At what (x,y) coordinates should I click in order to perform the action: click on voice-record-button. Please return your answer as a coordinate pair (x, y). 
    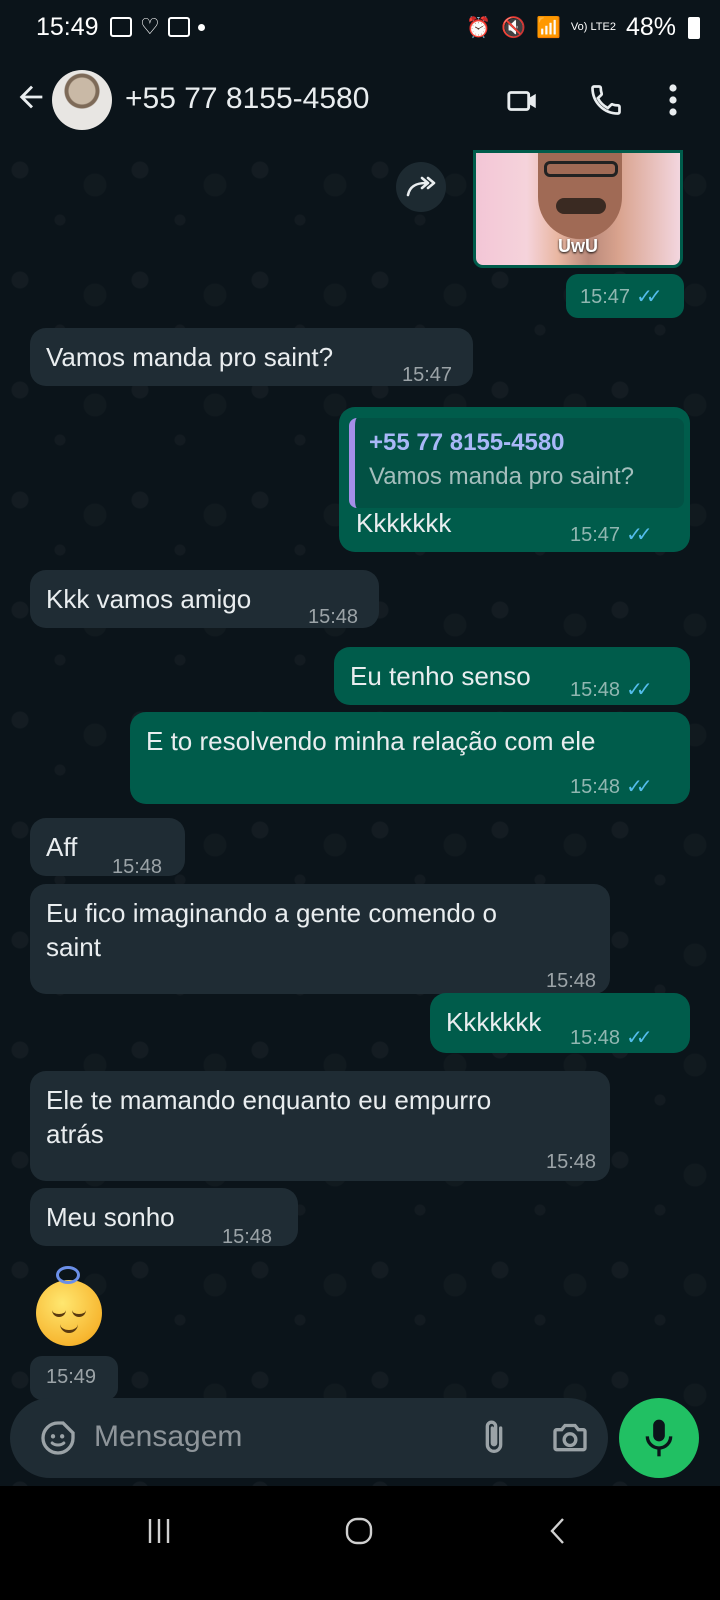
    Looking at the image, I should click on (659, 1438).